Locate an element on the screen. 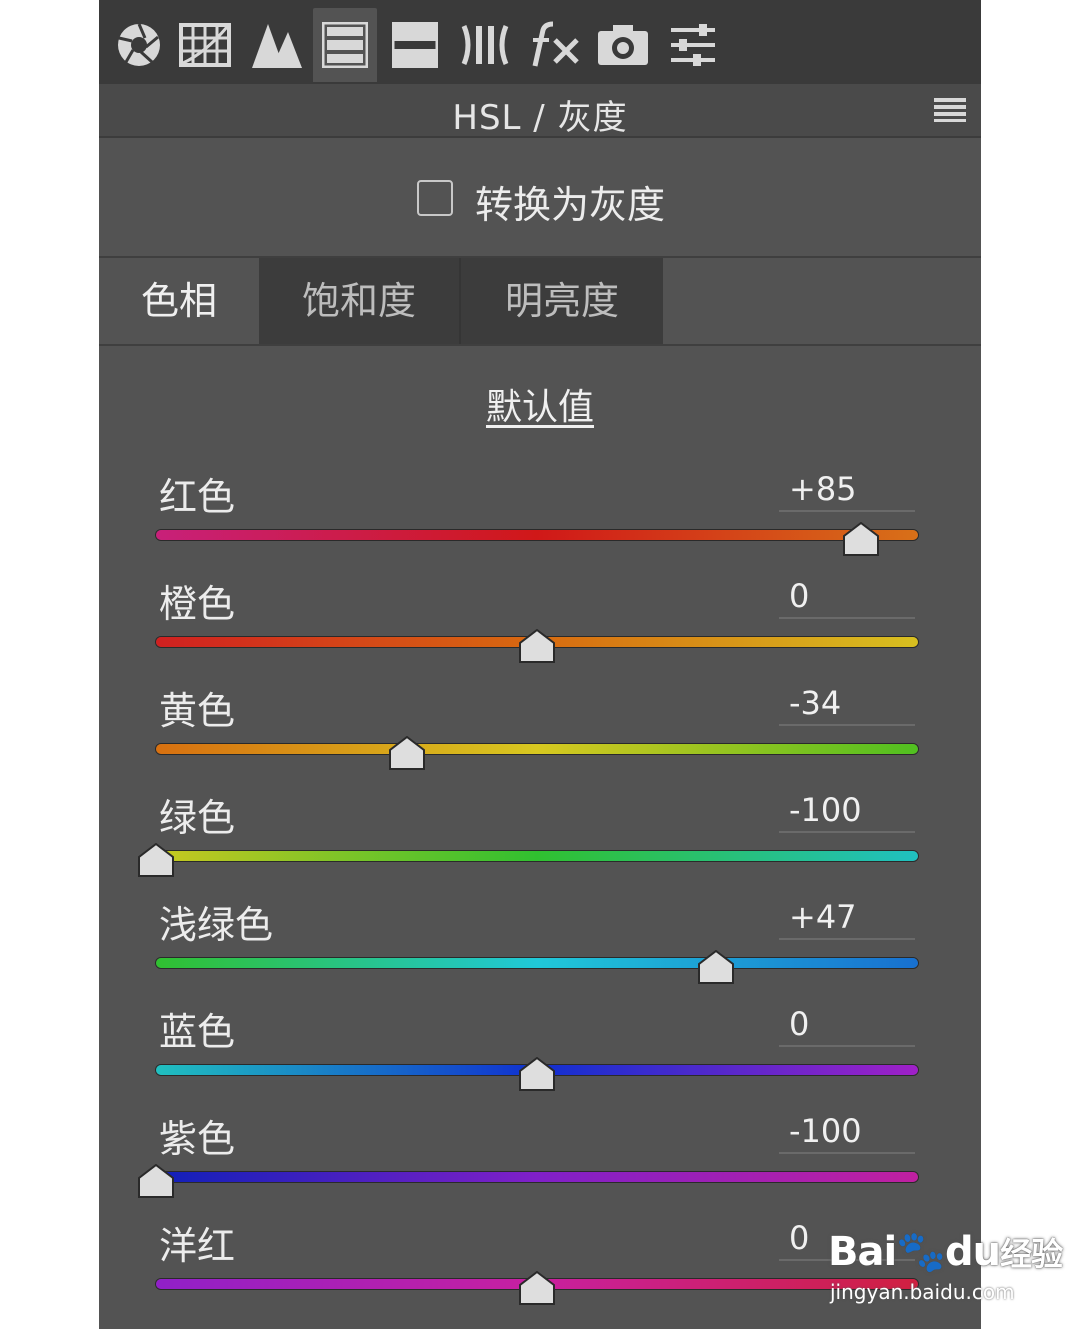 The height and width of the screenshot is (1329, 1080). panel-title: HSL / 灰度 is located at coordinates (540, 118).